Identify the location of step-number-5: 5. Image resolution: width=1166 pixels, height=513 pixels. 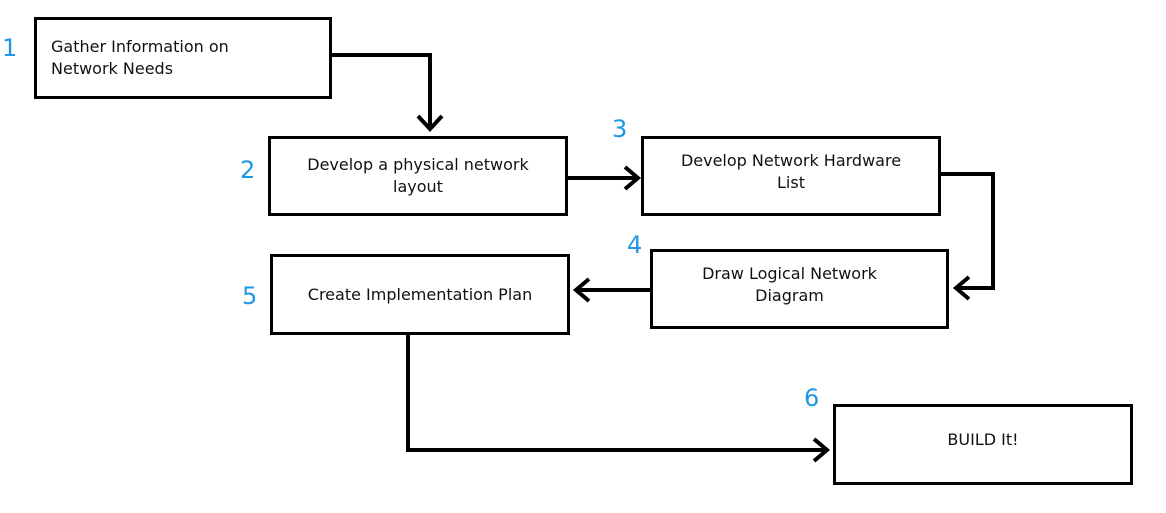
(250, 296).